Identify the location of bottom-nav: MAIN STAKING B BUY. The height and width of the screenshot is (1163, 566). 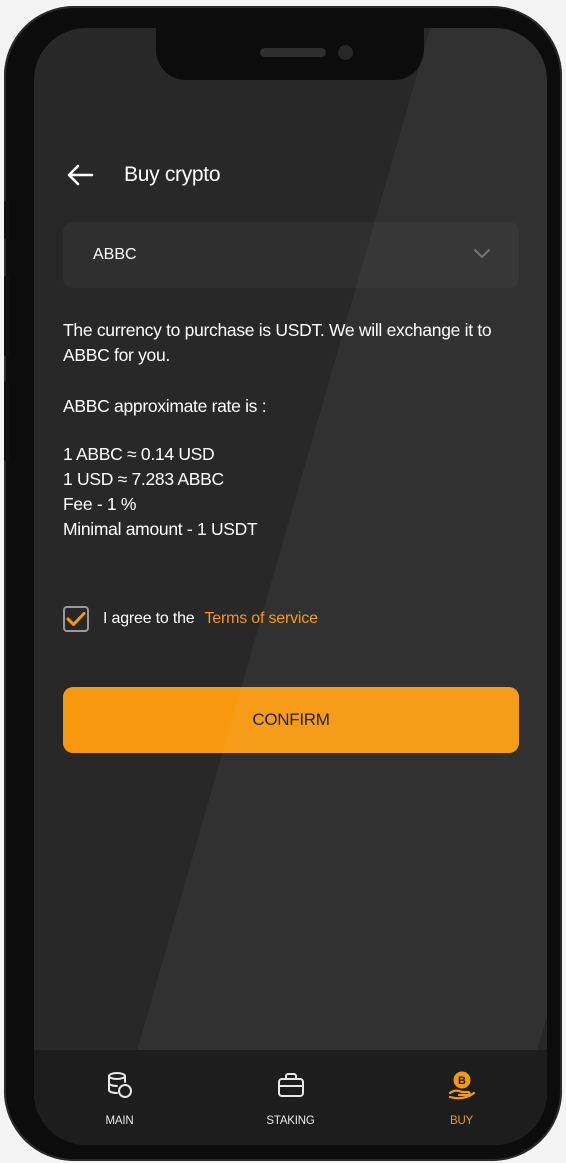
(290, 1097).